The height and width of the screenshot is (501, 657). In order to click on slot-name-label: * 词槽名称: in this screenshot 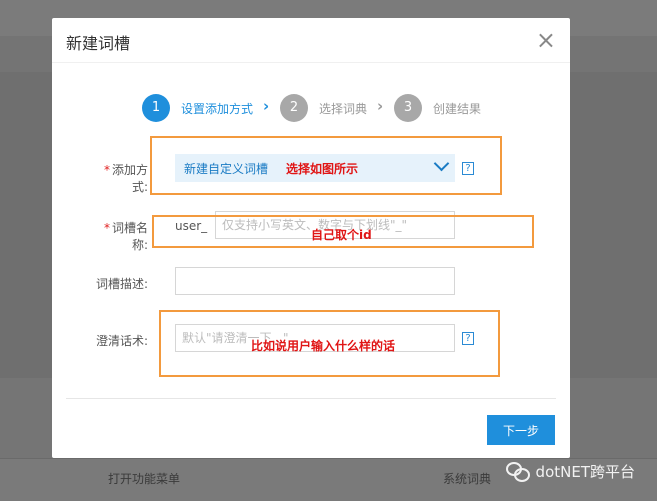, I will do `click(118, 236)`.